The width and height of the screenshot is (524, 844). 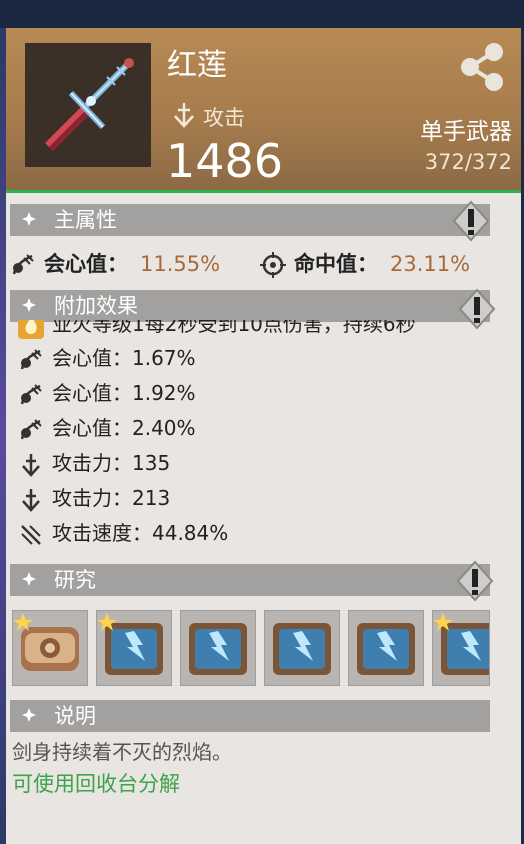 What do you see at coordinates (111, 463) in the screenshot?
I see `effect-text: 攻击力：135` at bounding box center [111, 463].